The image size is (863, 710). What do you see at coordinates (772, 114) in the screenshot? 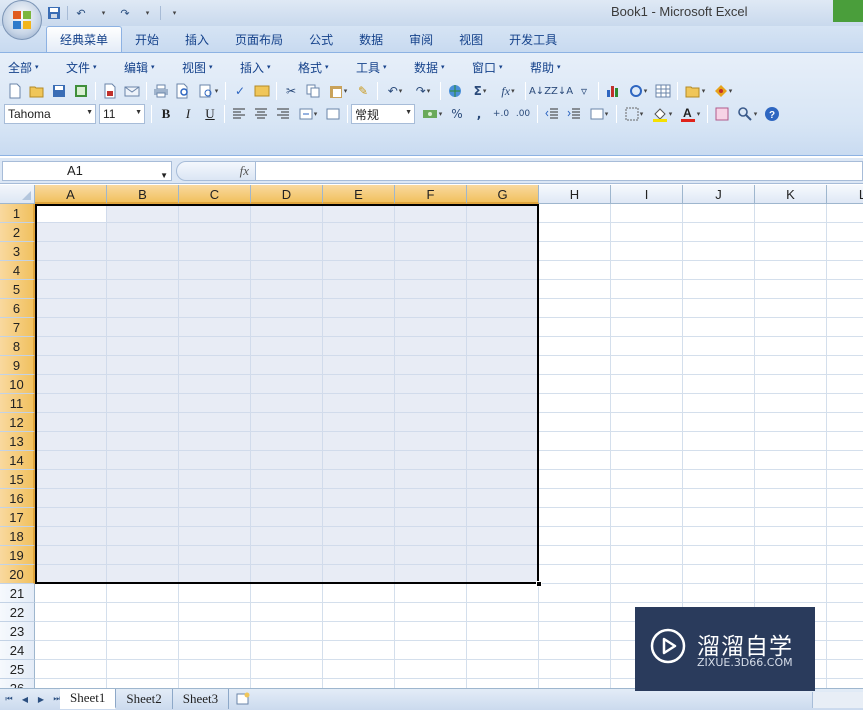
I see `help-icon: ?` at bounding box center [772, 114].